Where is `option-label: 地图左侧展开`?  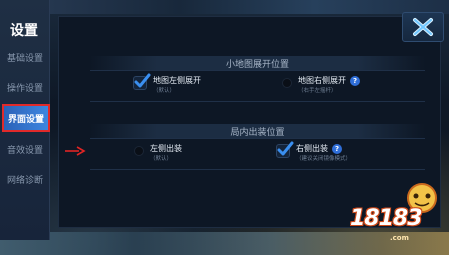 option-label: 地图左侧展开 is located at coordinates (177, 80).